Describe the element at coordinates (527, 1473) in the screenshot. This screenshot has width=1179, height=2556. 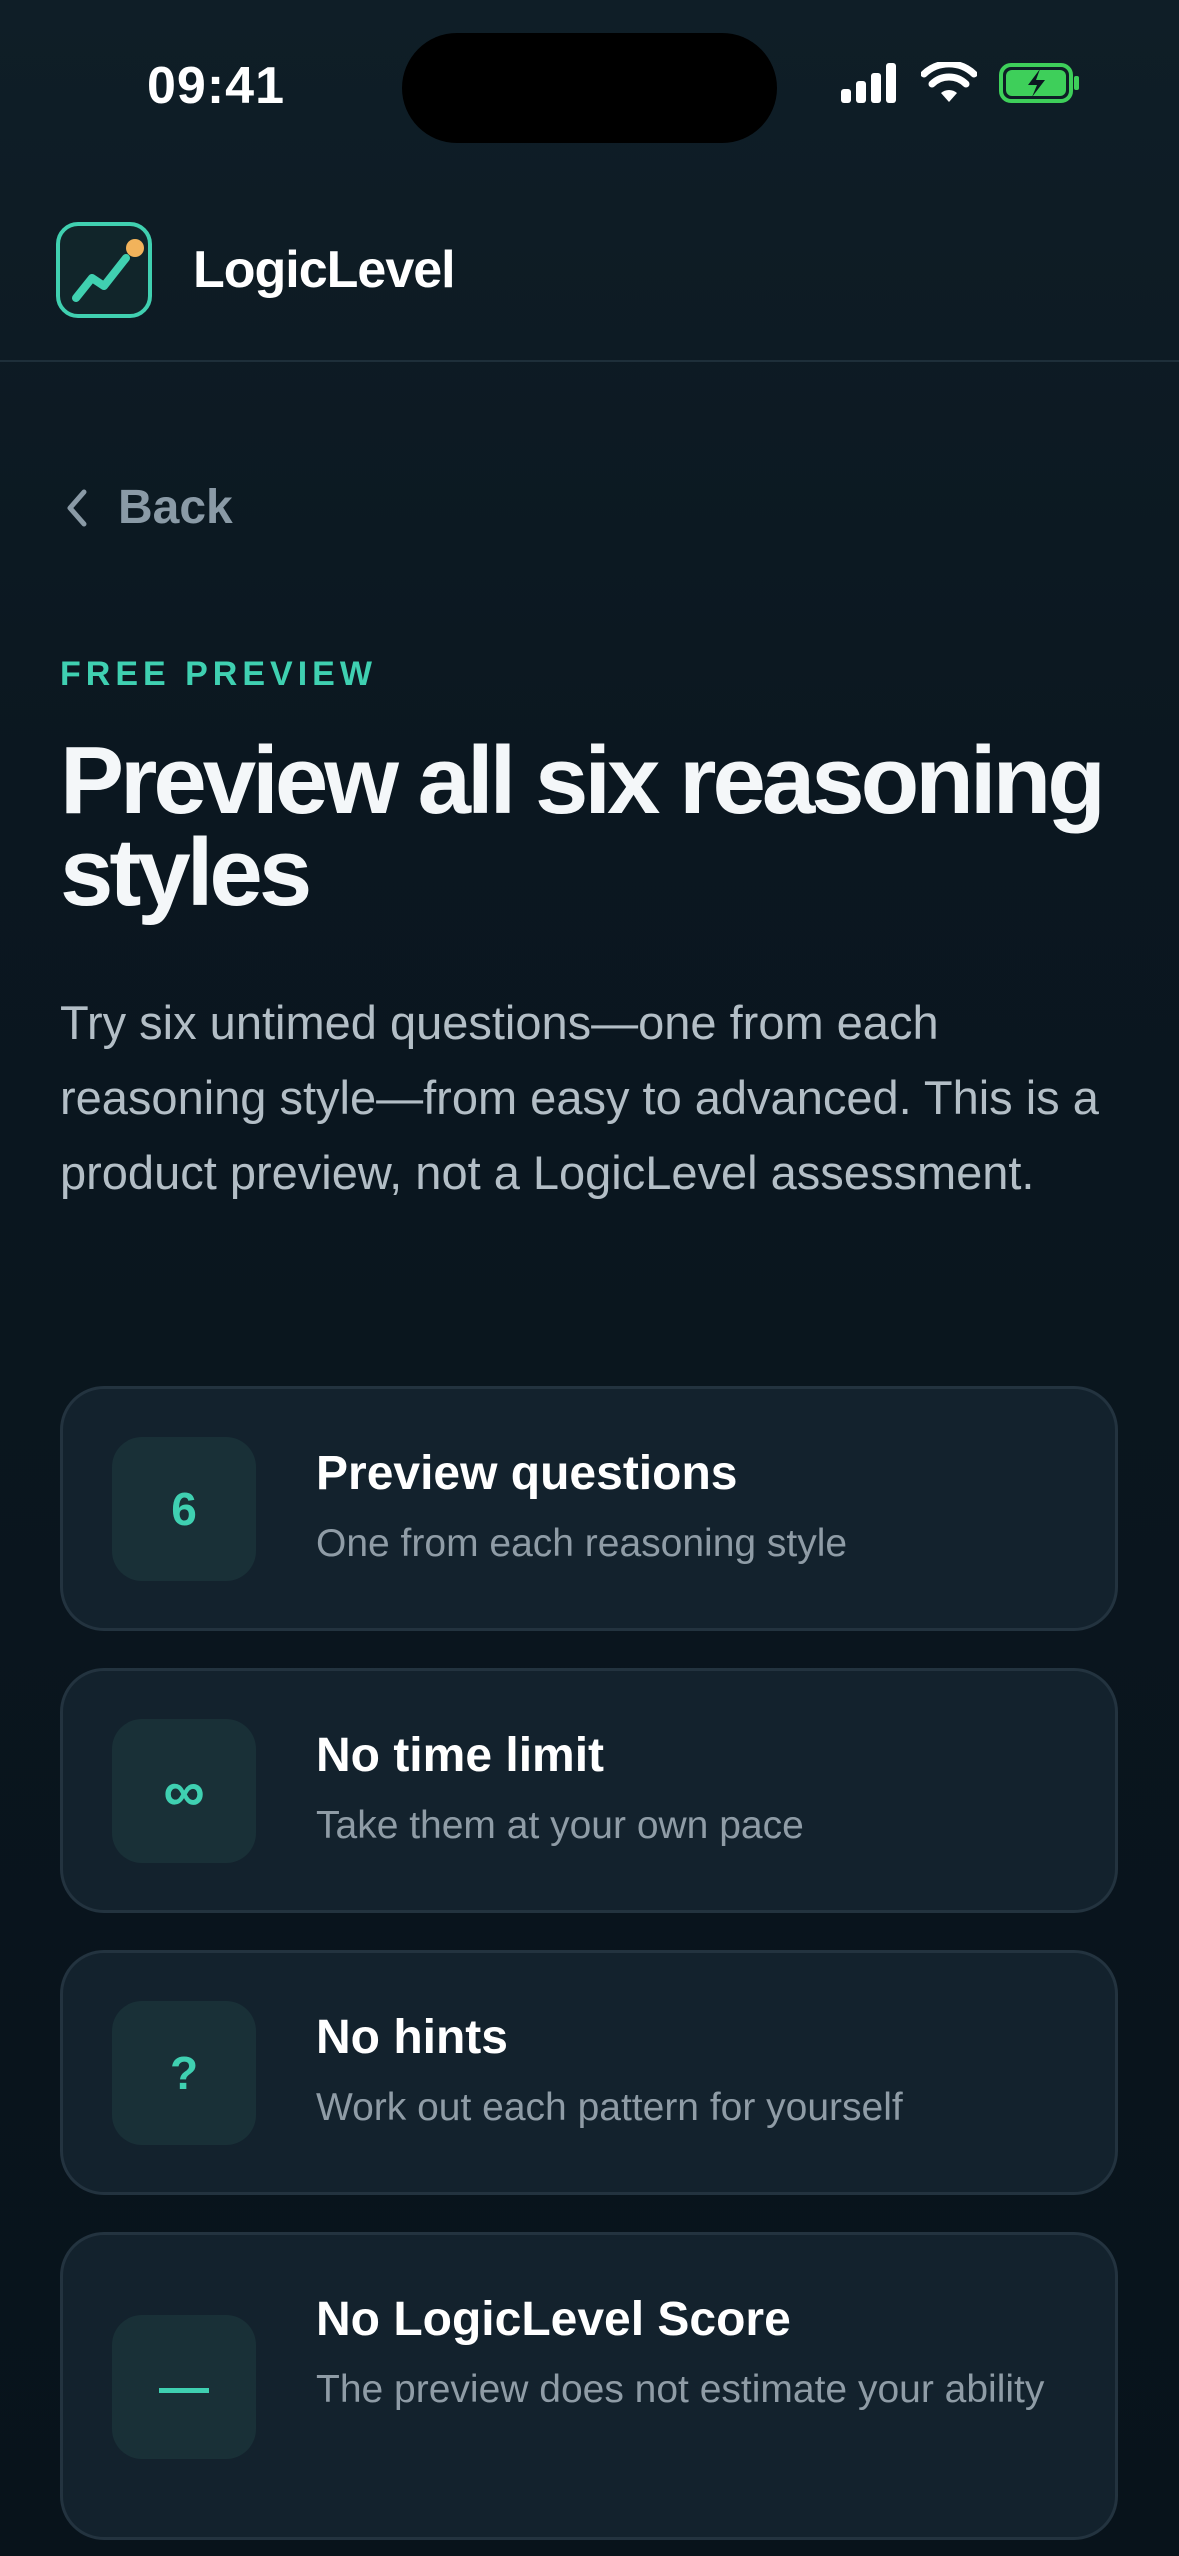
I see `feature-title: Preview questions` at that location.